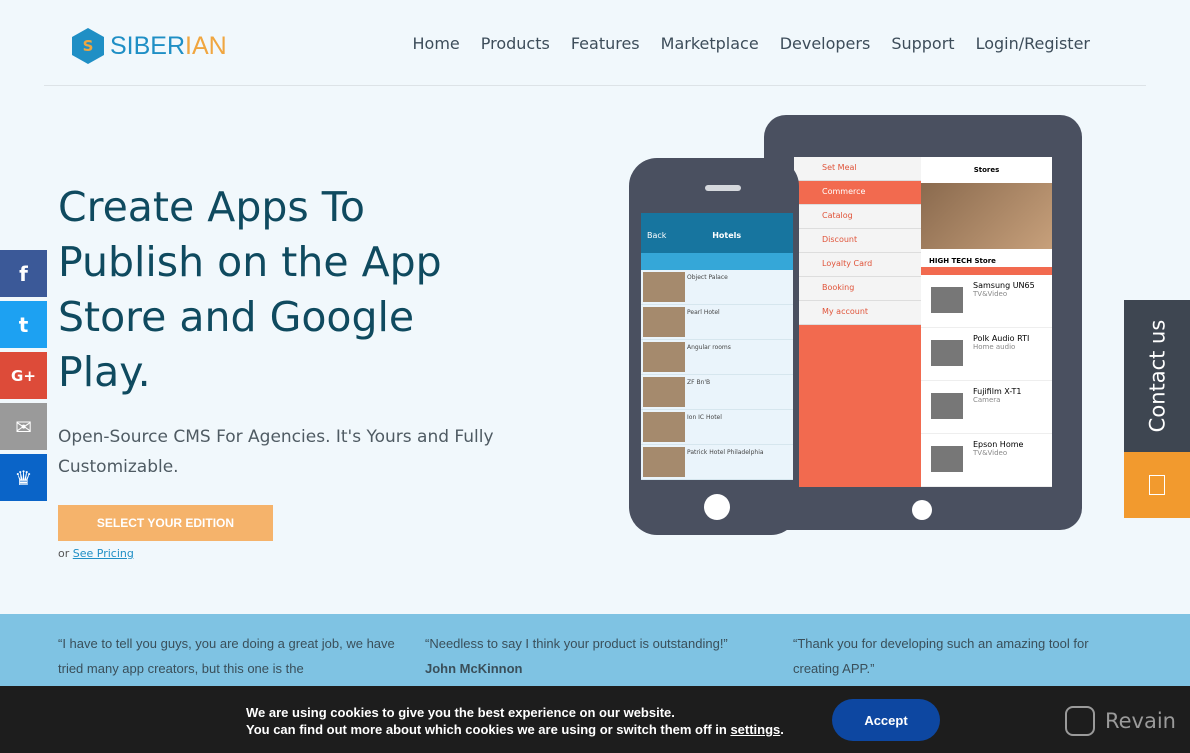  I want to click on hotel-row: Patrick Hotel Philadelphia, so click(717, 462).